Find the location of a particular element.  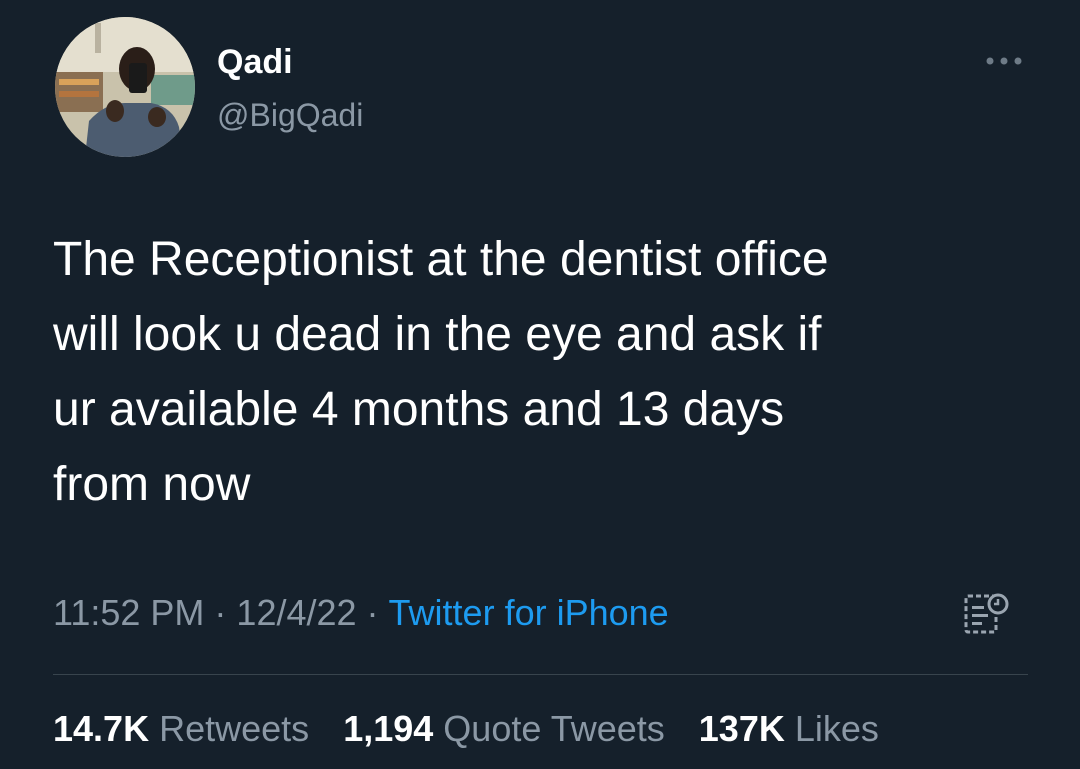

tweet-metadata: 11:52 PM · 12/4/22 · Twitter for iPhone is located at coordinates (361, 613).